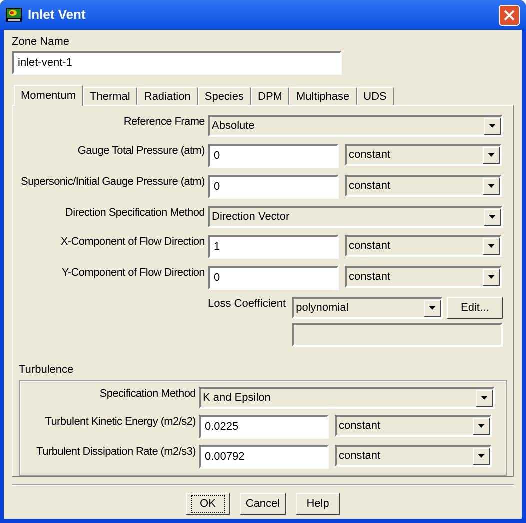 The height and width of the screenshot is (523, 526). Describe the element at coordinates (355, 217) in the screenshot. I see `dropdown: Direction Vector` at that location.